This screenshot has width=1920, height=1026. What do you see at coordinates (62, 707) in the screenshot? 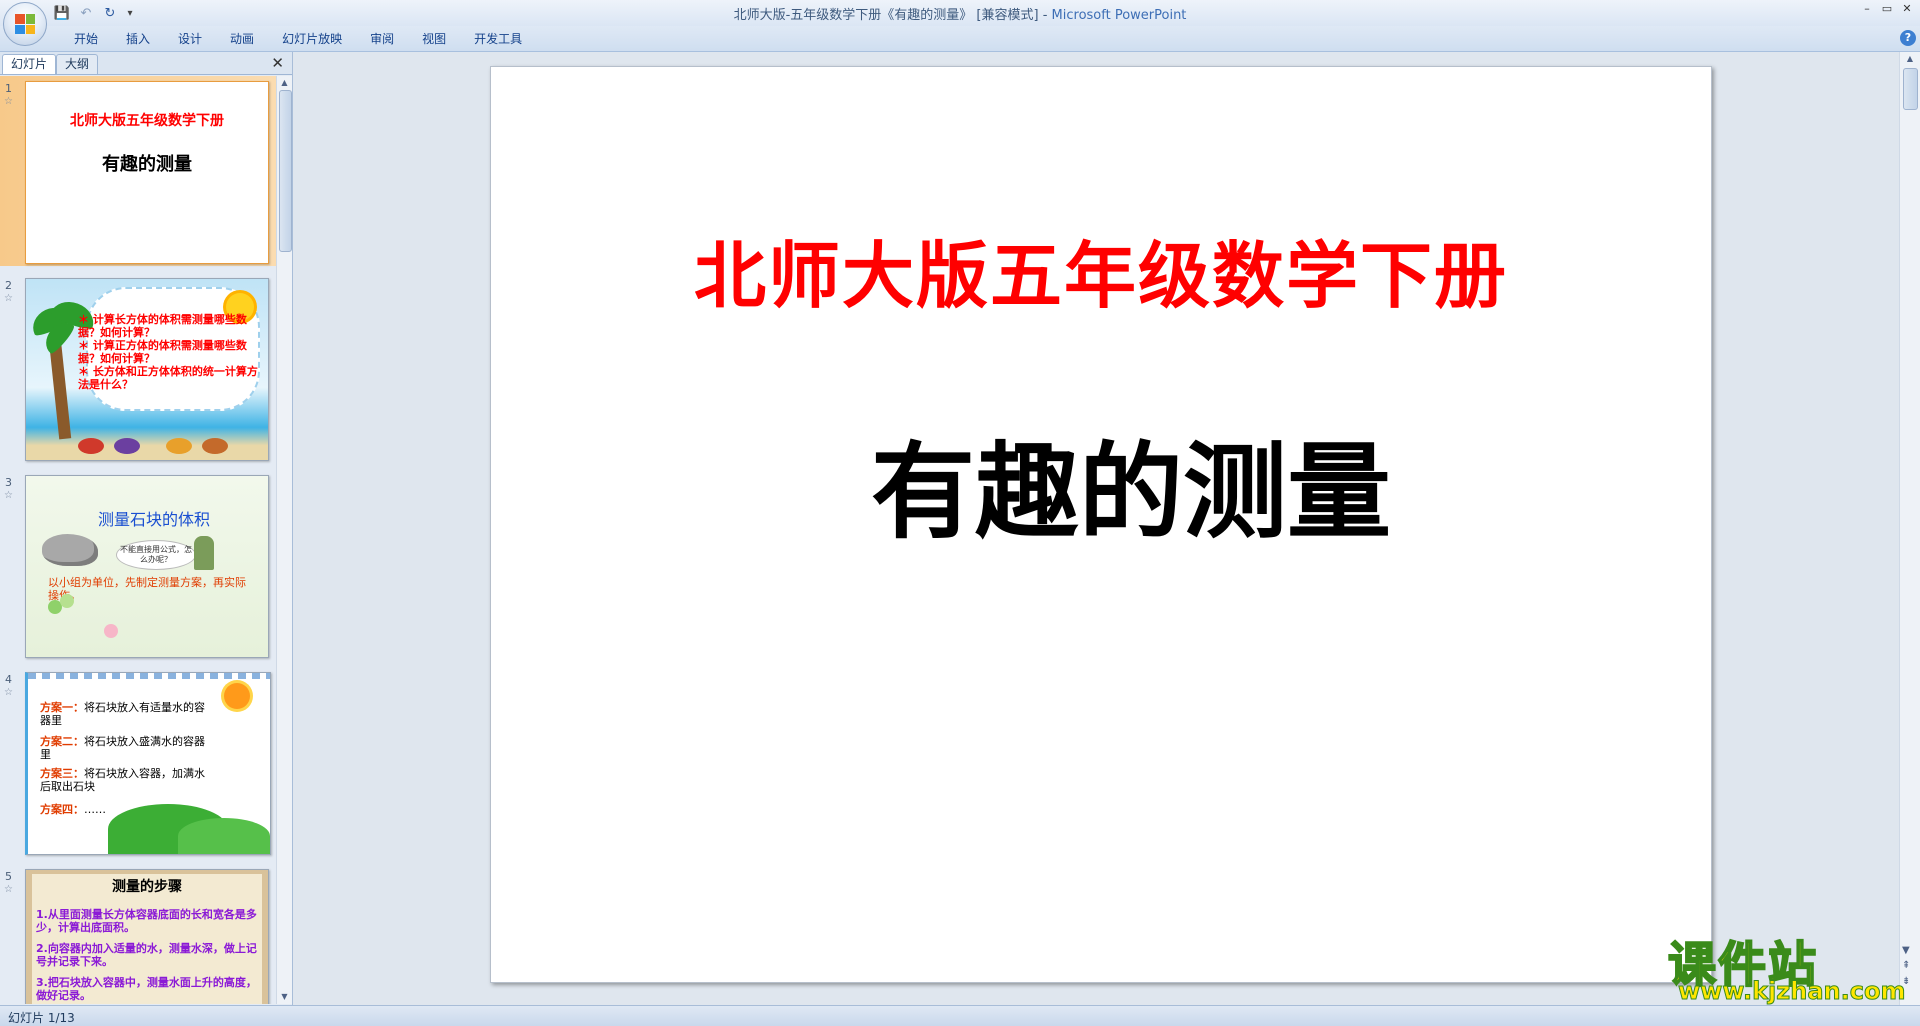
I see `plan-label: 方案一：` at bounding box center [62, 707].